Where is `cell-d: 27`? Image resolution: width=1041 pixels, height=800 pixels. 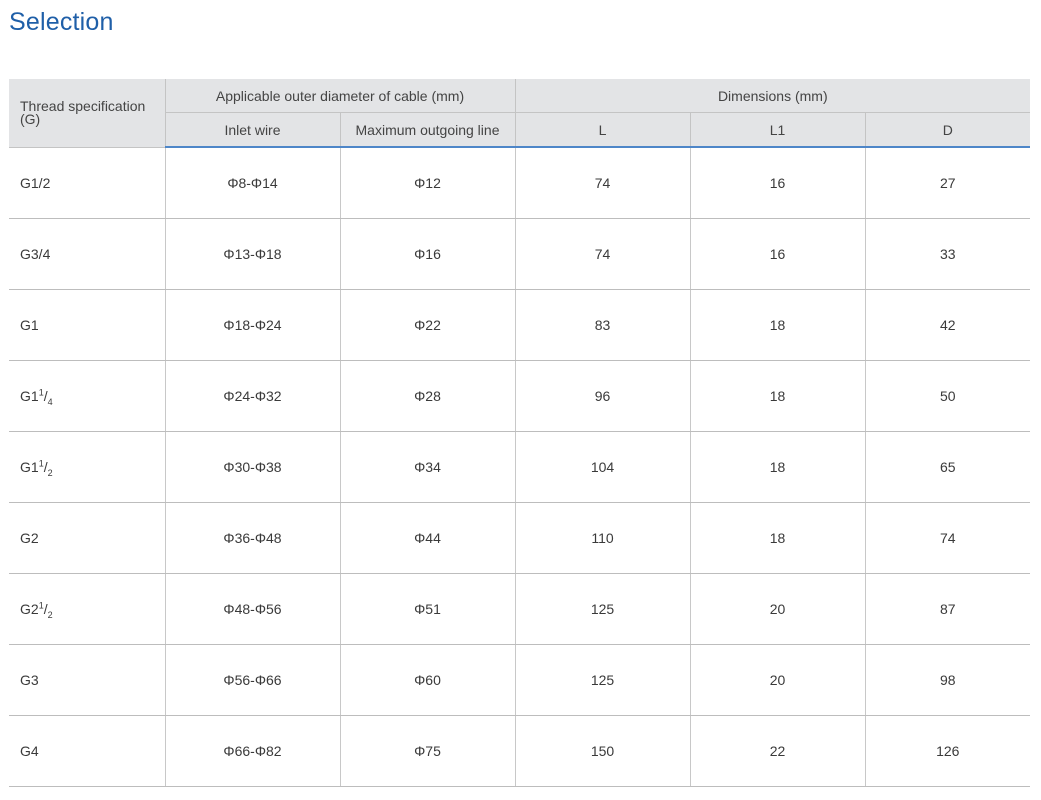 cell-d: 27 is located at coordinates (947, 183).